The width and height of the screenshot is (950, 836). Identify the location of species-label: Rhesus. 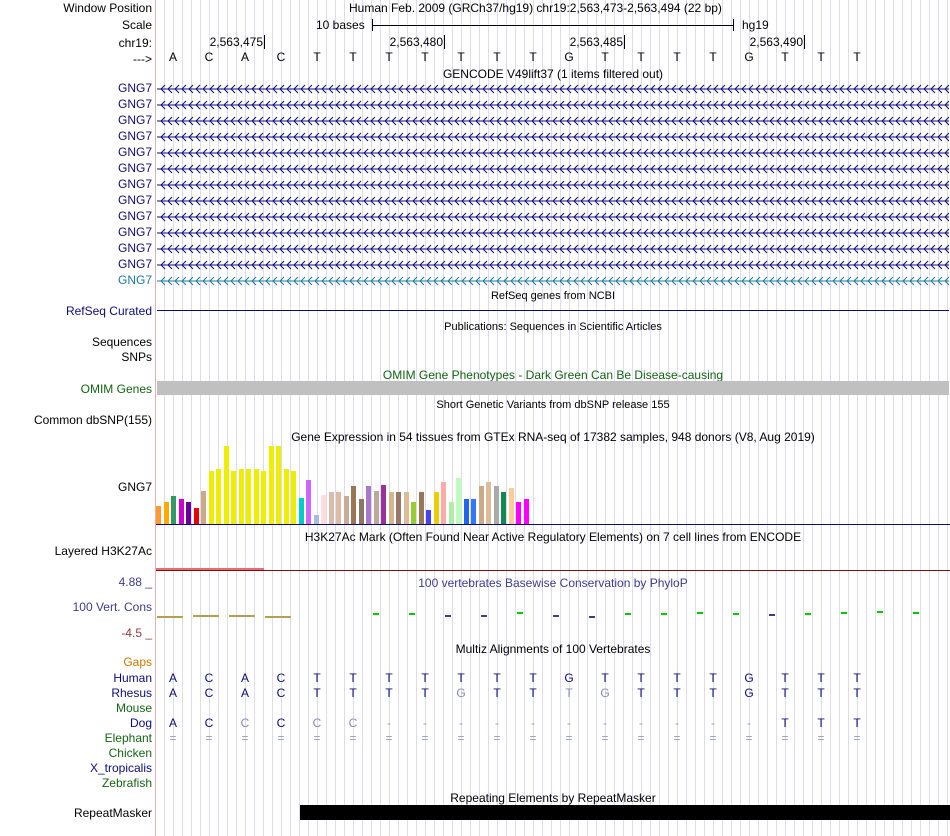
(131, 693).